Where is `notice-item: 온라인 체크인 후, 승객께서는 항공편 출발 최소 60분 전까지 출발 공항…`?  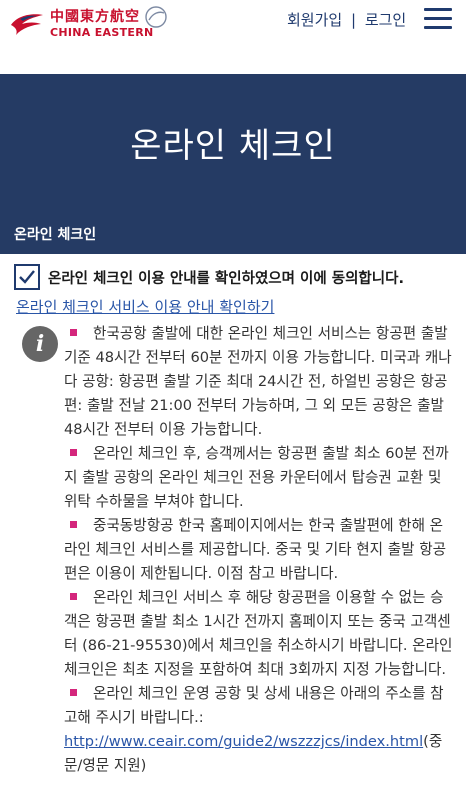 notice-item: 온라인 체크인 후, 승객께서는 항공편 출발 최소 60분 전까지 출발 공항… is located at coordinates (260, 478).